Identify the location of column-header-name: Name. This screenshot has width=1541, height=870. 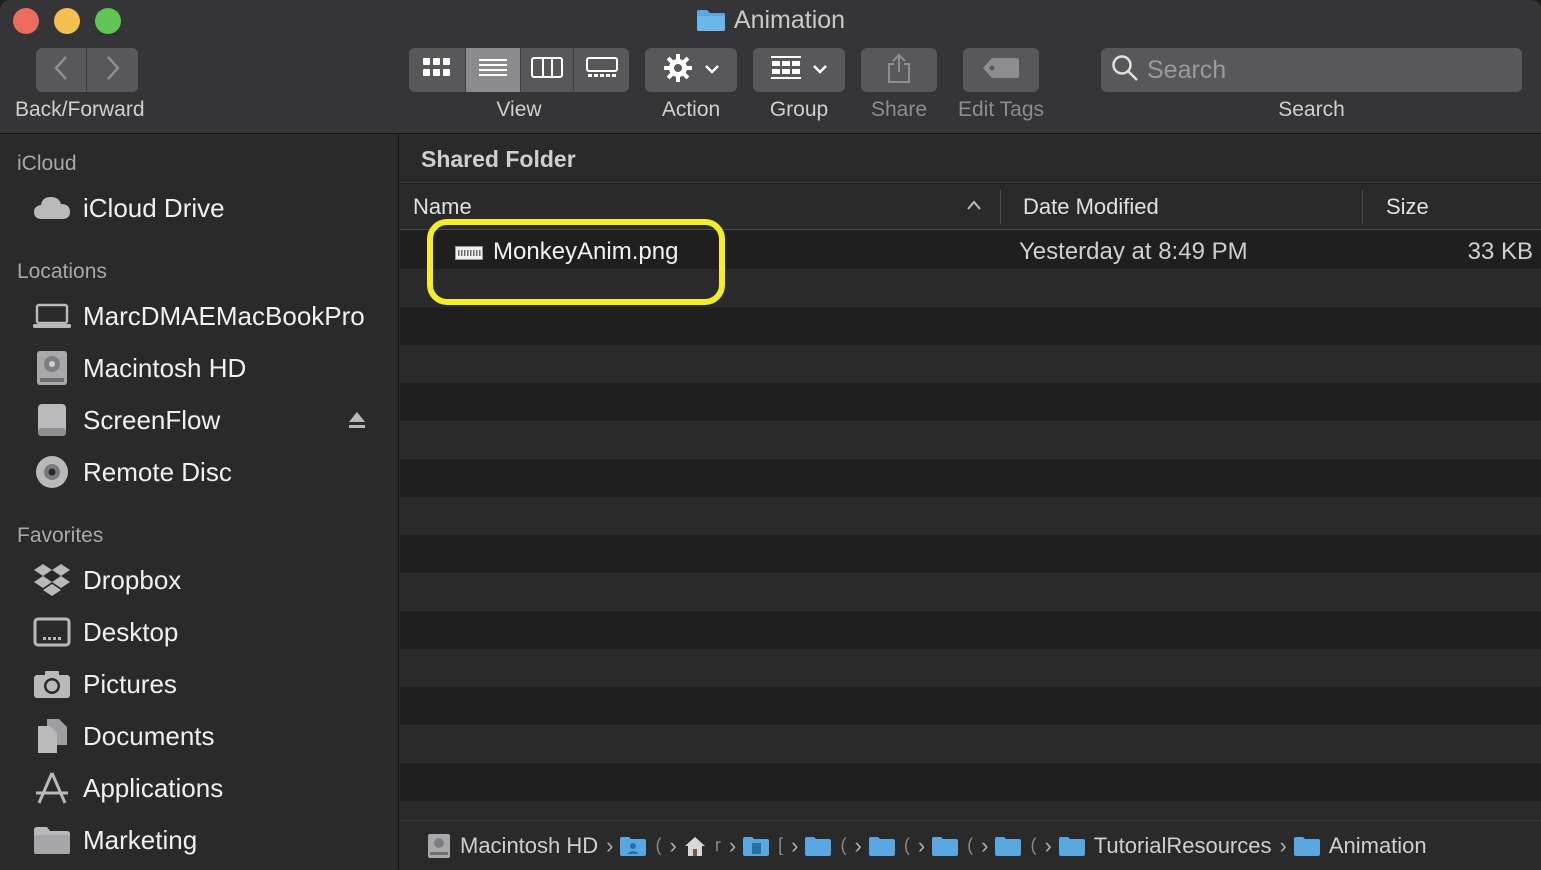
(442, 207).